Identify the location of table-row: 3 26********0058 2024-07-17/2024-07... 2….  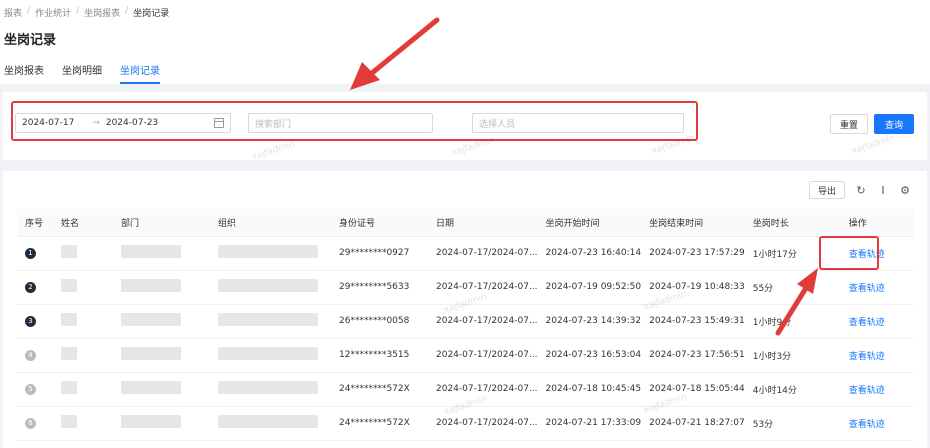
(465, 321).